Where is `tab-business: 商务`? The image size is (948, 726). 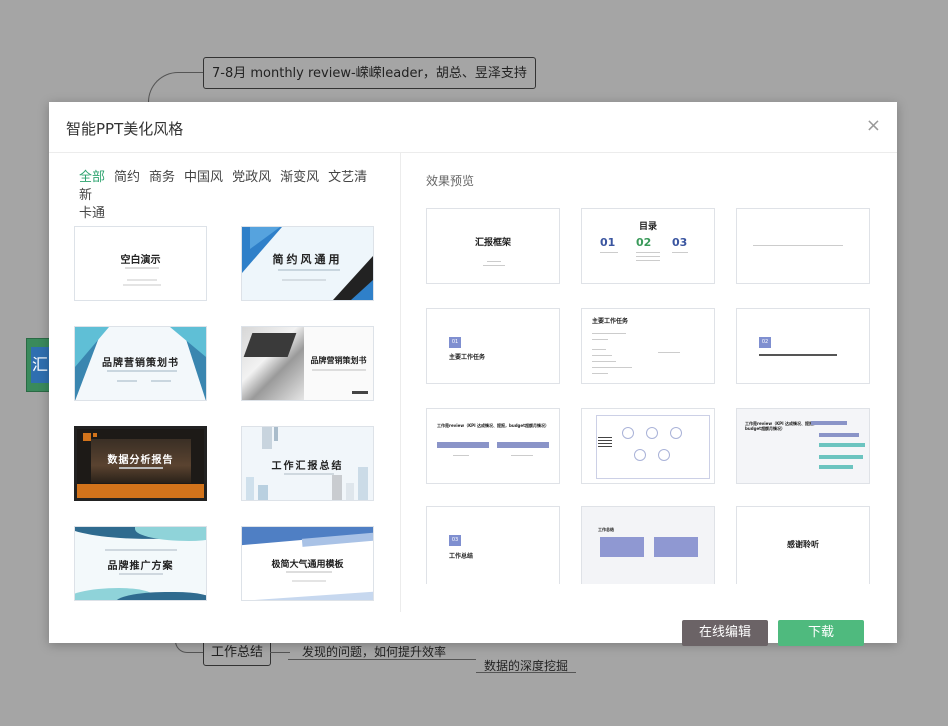
tab-business: 商务 is located at coordinates (162, 177).